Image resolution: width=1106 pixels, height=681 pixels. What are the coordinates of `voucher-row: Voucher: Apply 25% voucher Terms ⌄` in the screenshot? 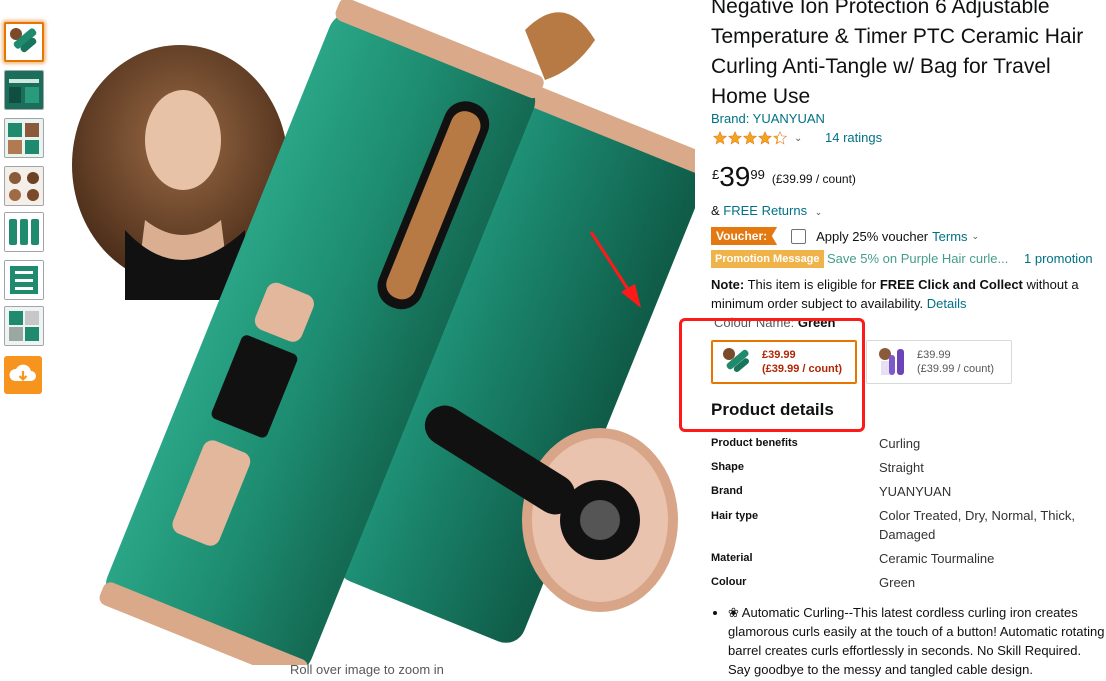 It's located at (845, 236).